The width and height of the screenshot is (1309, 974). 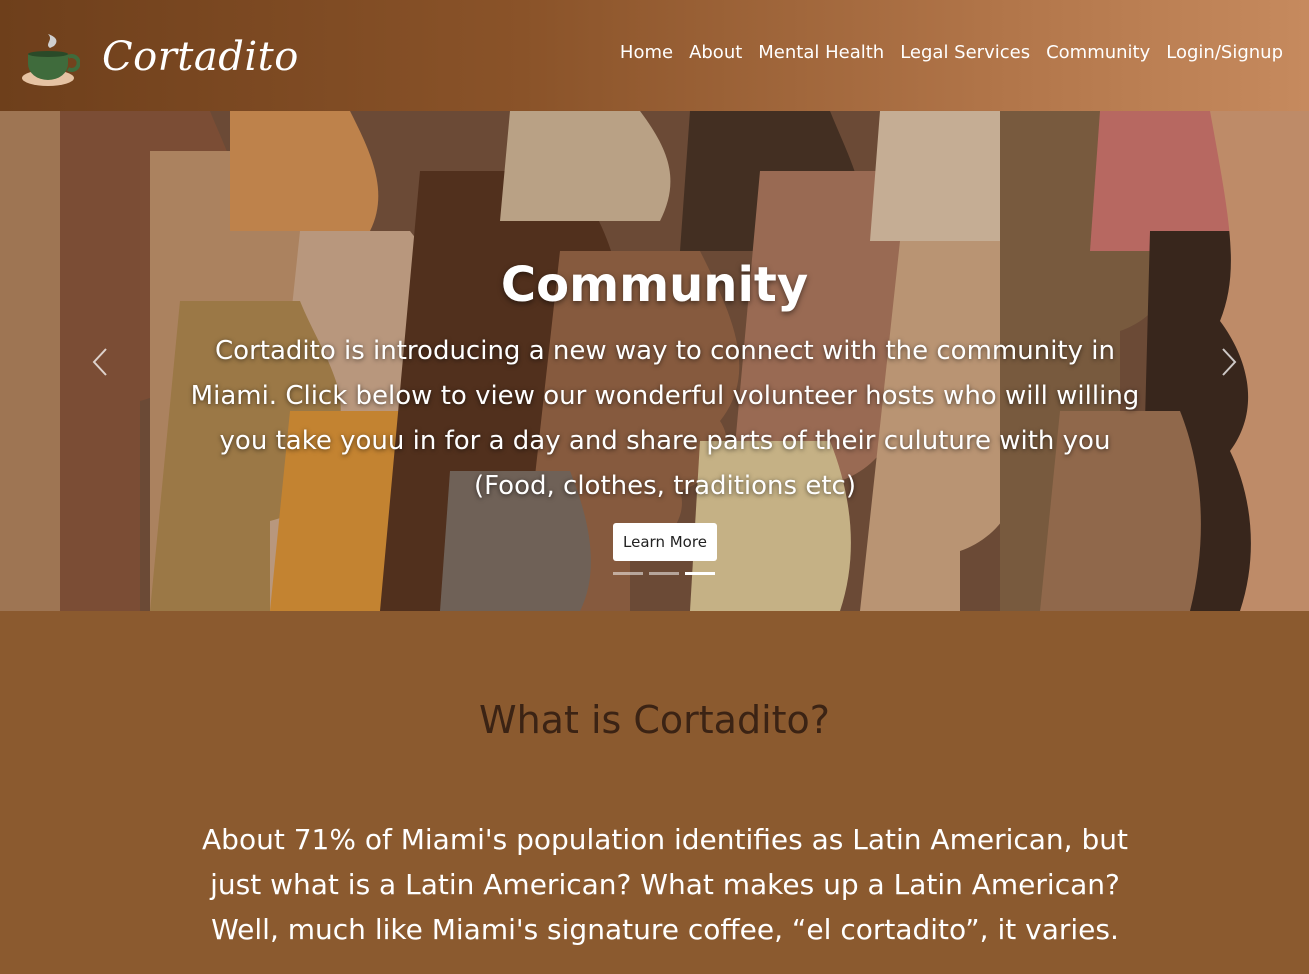 What do you see at coordinates (665, 542) in the screenshot?
I see `learn-more-button: Learn More` at bounding box center [665, 542].